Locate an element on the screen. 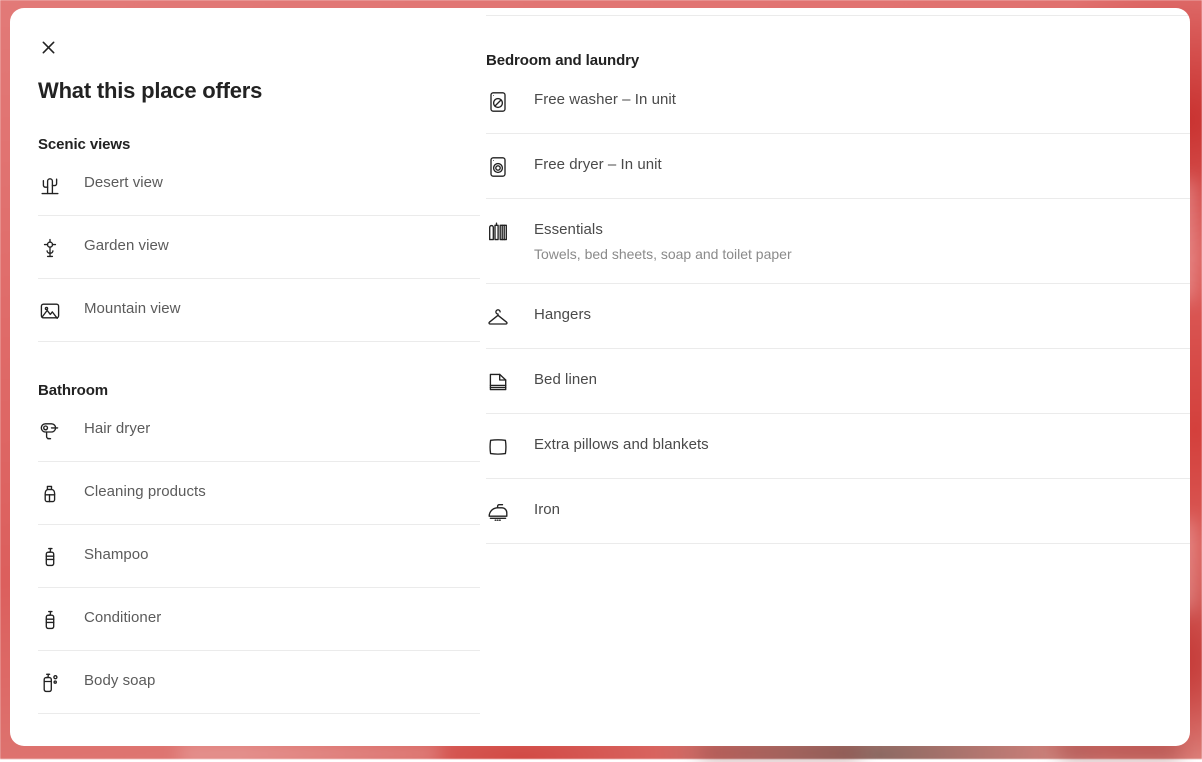  amenity-row: Iron is located at coordinates (838, 511).